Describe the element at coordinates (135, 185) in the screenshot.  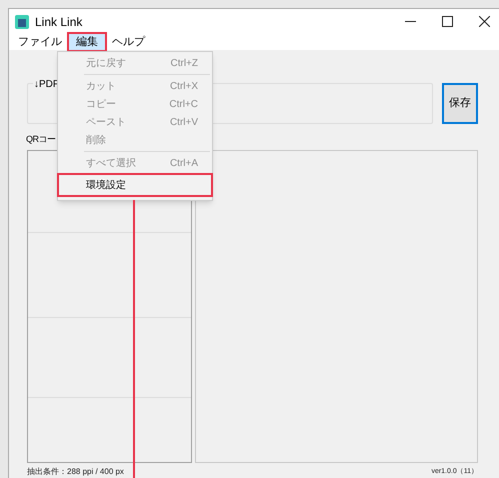
I see `menu-option: 環境設定` at that location.